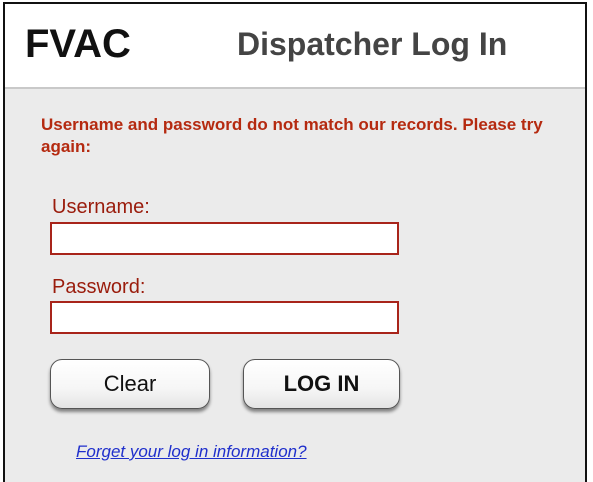  I want to click on logo: FVAC, so click(78, 44).